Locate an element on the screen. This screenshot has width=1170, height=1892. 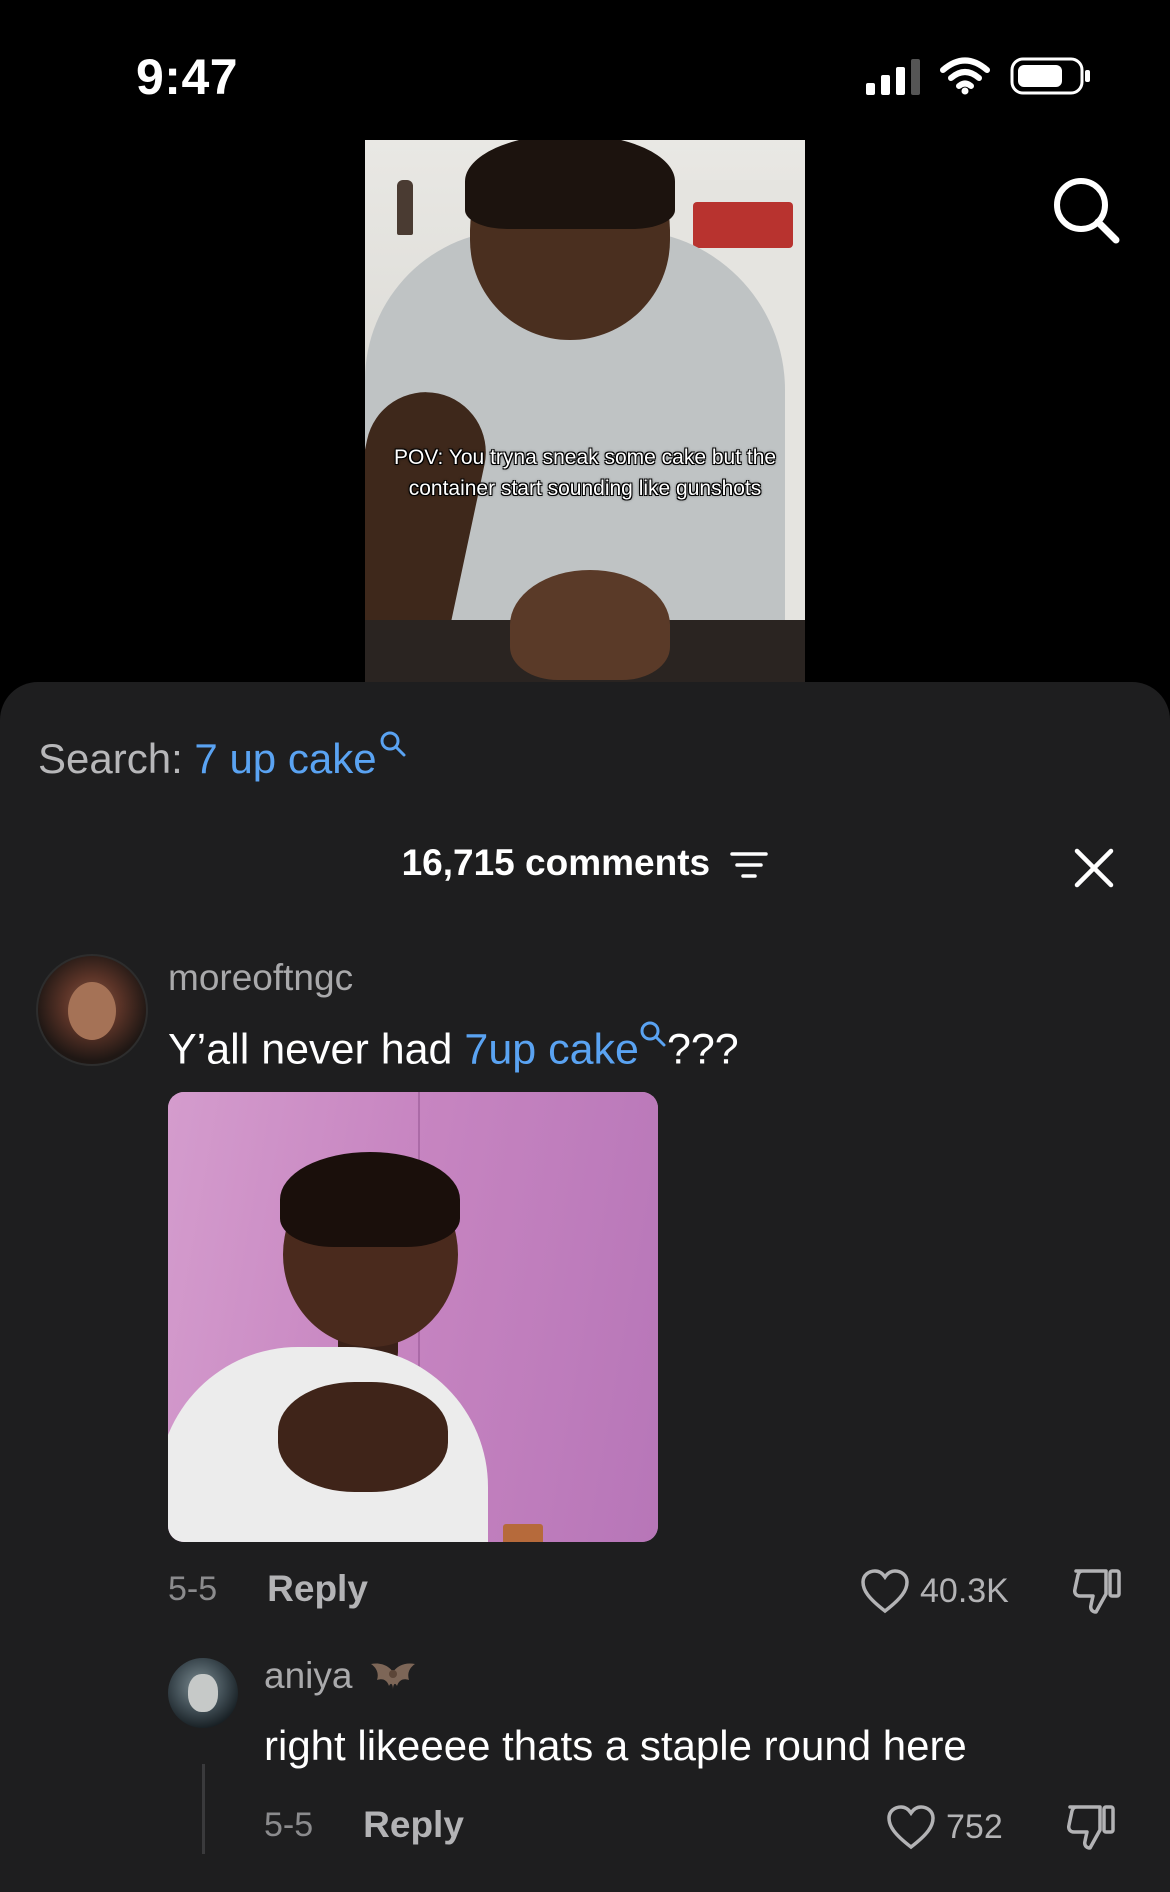
search-keyword: 7 up cake is located at coordinates (285, 758).